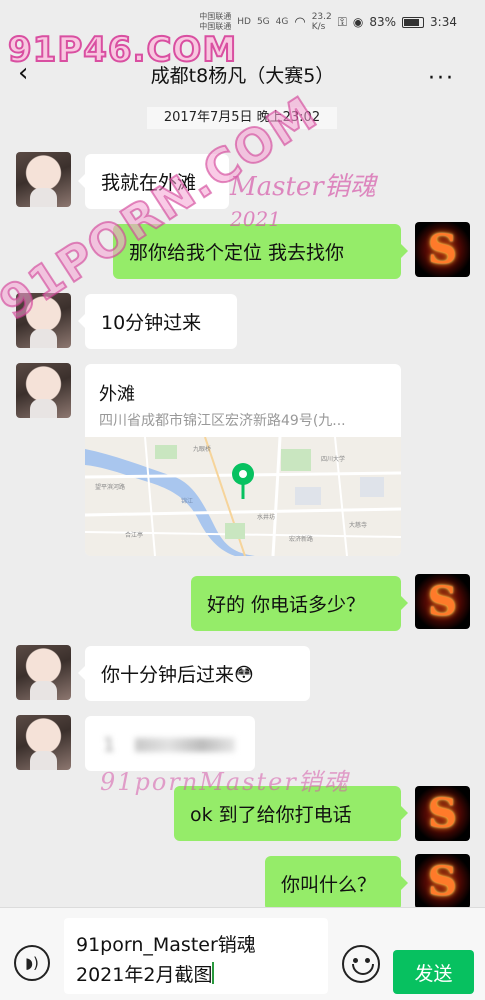  What do you see at coordinates (266, 517) in the screenshot?
I see `map-label: 水井坊` at bounding box center [266, 517].